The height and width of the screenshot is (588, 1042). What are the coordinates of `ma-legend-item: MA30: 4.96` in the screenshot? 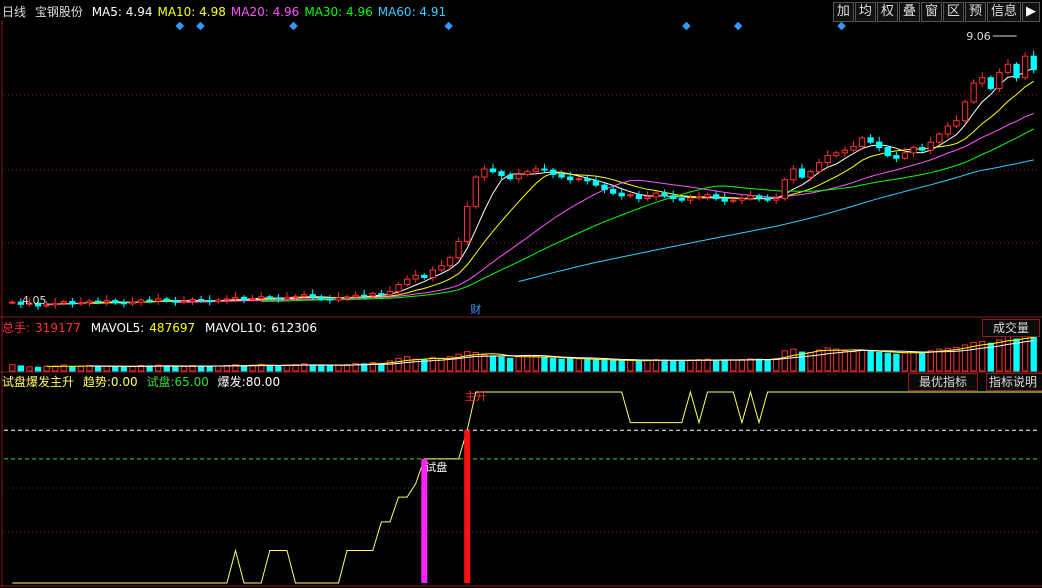 It's located at (338, 12).